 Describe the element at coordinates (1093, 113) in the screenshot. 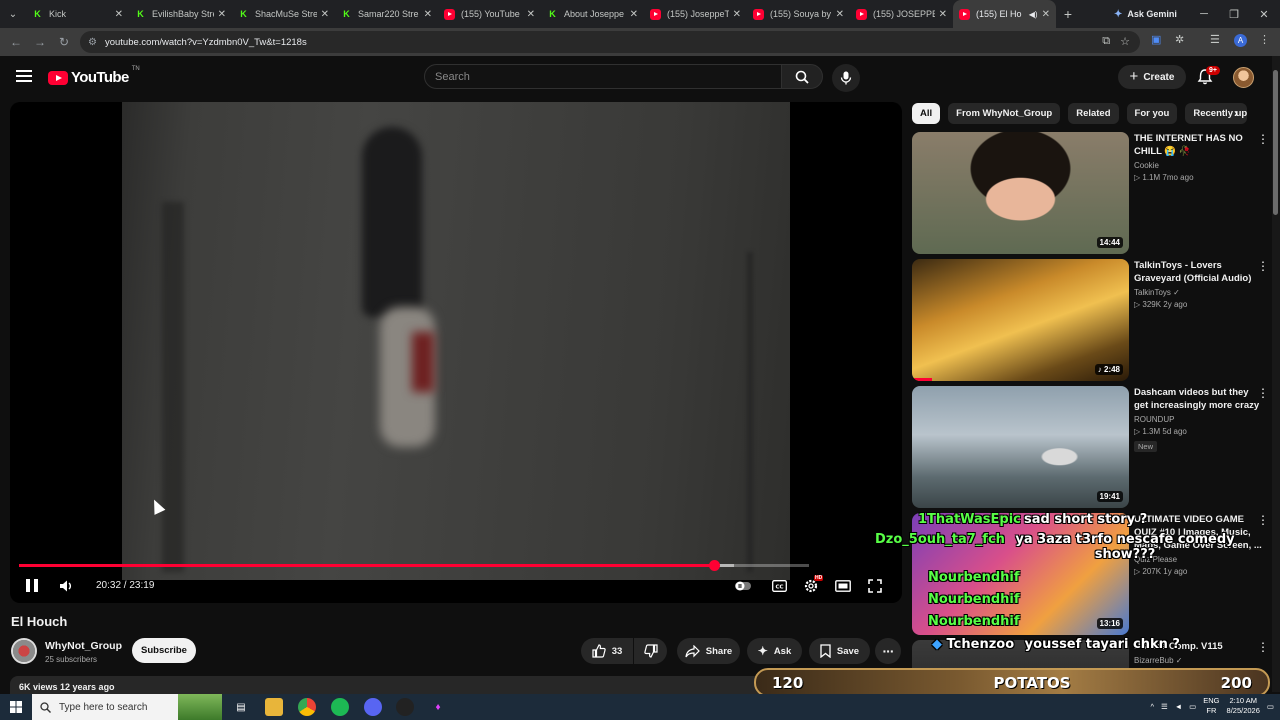

I see `filter-chip: Related` at that location.